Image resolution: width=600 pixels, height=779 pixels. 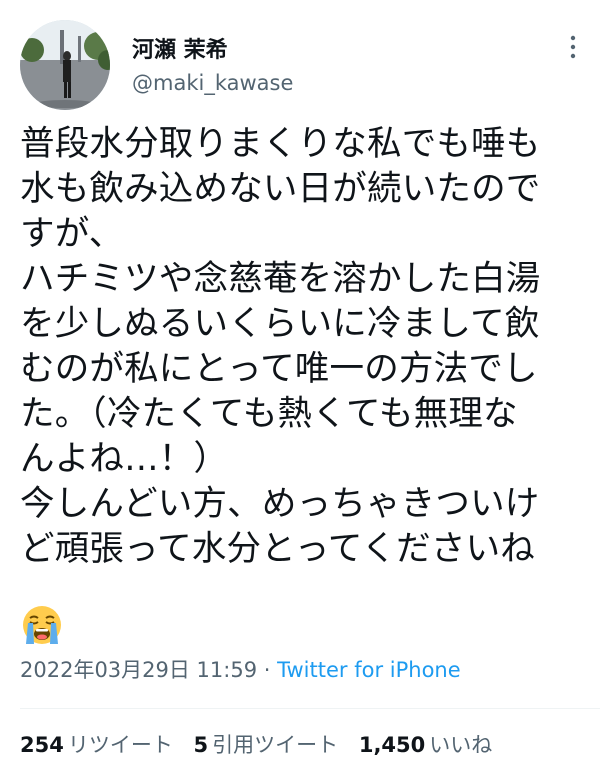 What do you see at coordinates (310, 708) in the screenshot?
I see `divider` at bounding box center [310, 708].